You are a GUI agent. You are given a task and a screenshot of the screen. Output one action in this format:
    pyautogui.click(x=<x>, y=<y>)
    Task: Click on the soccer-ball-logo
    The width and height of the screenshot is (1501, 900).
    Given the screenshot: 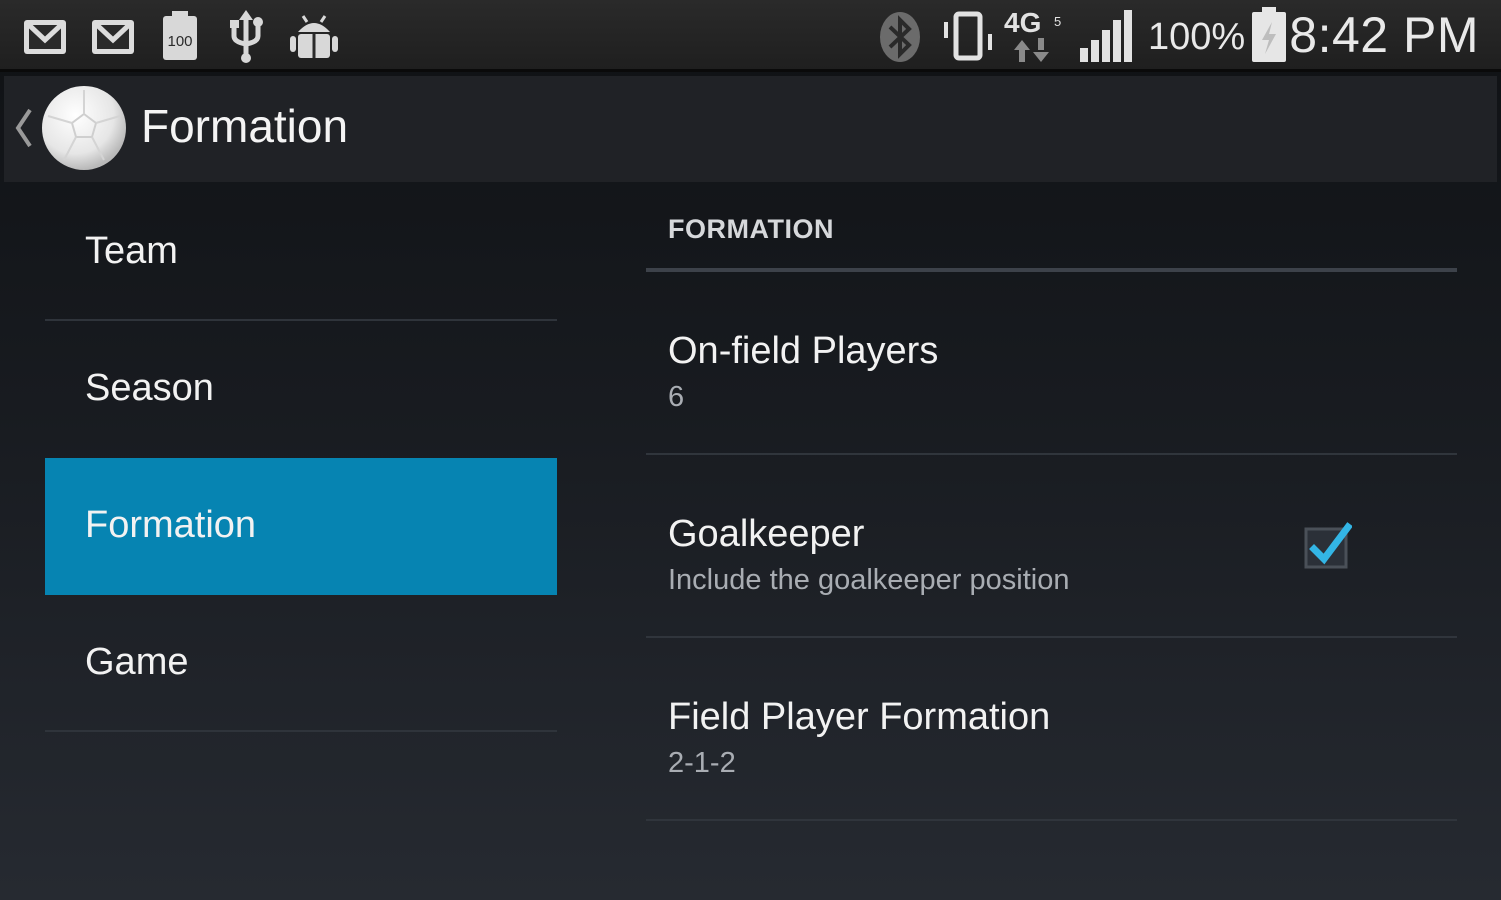 What is the action you would take?
    pyautogui.click(x=84, y=128)
    